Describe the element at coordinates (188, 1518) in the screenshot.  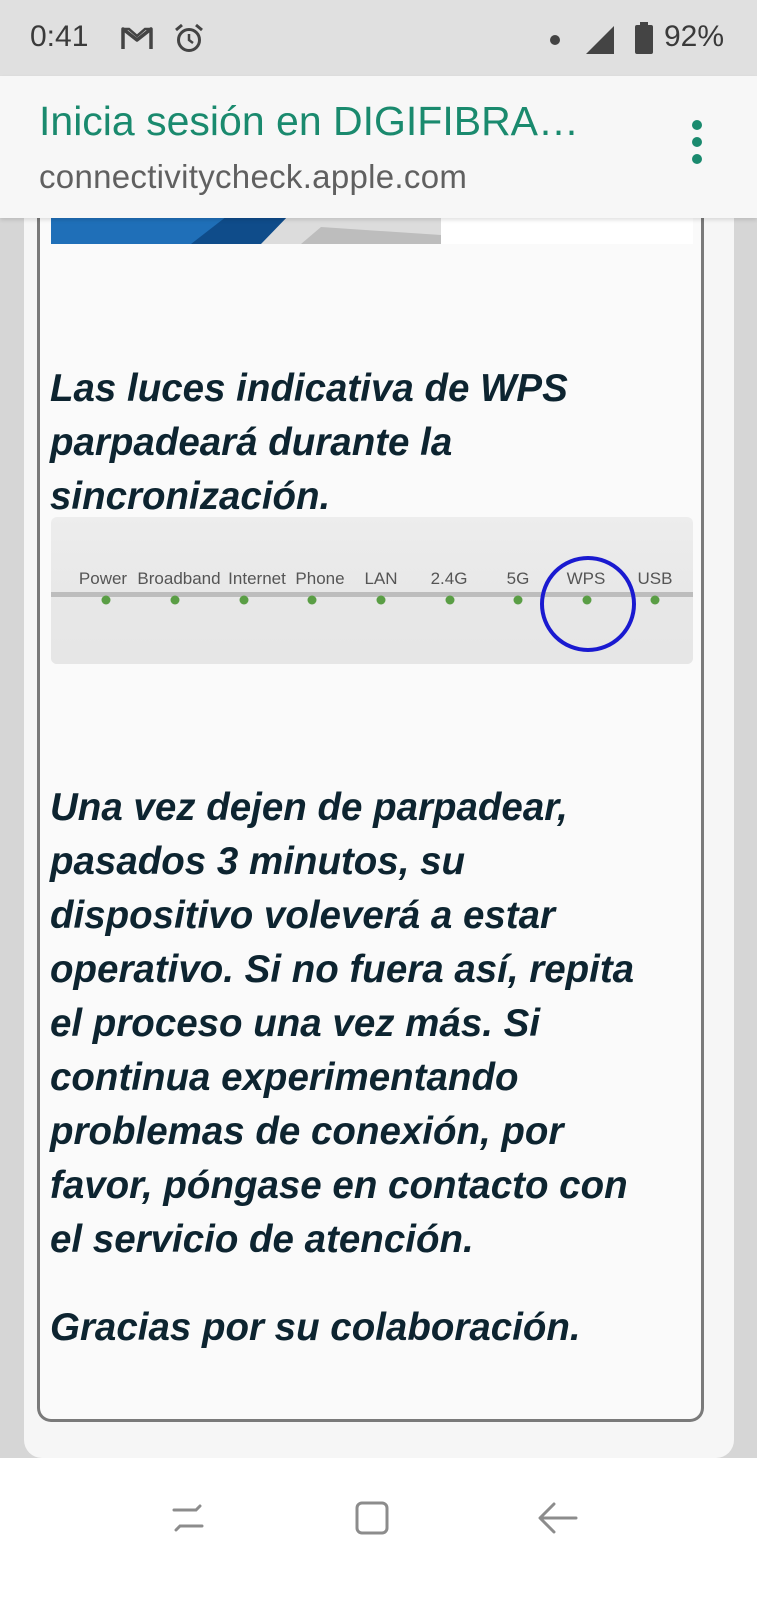
I see `recent-apps-icon` at that location.